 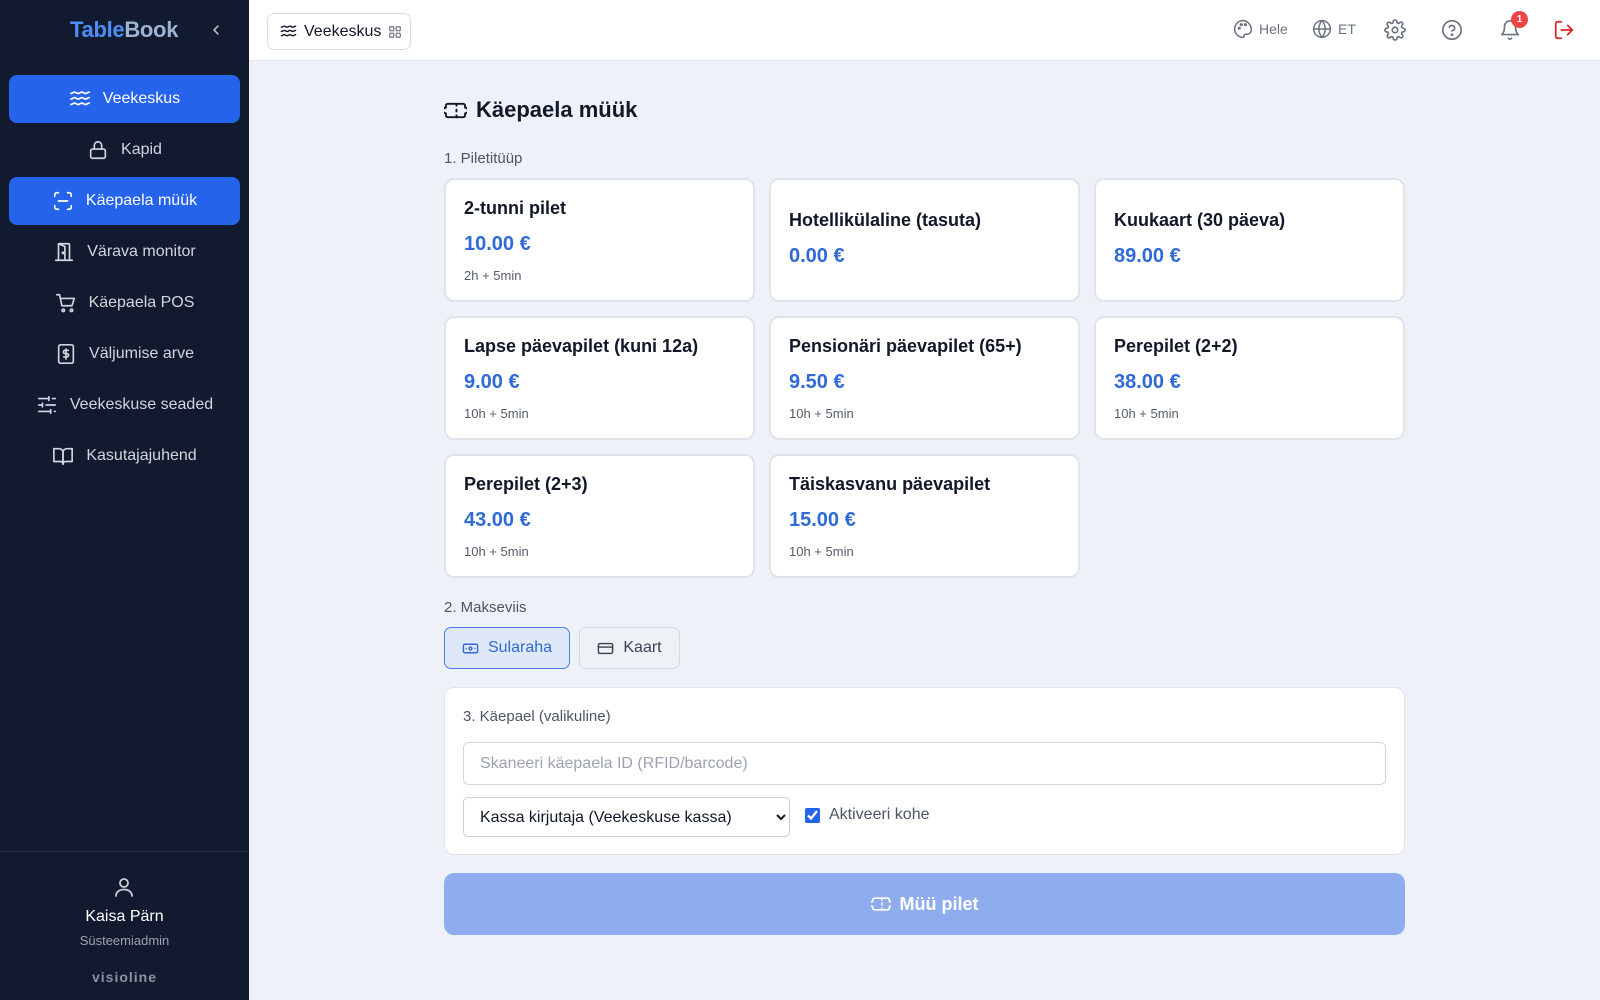 I want to click on help-button, so click(x=1452, y=30).